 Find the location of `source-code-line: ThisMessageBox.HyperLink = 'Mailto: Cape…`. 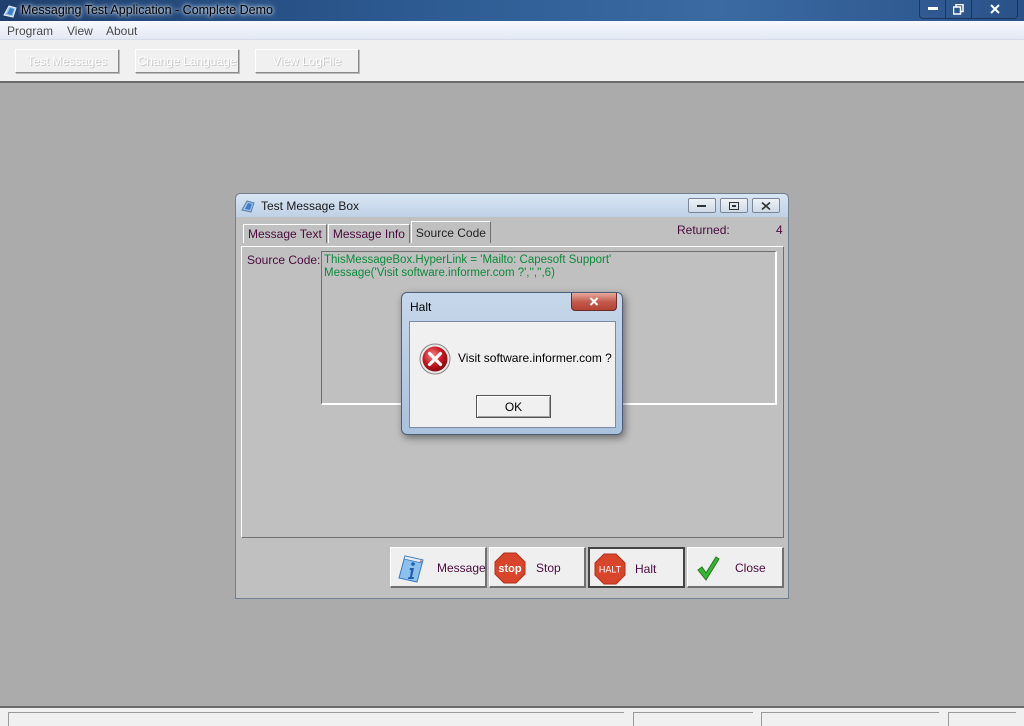

source-code-line: ThisMessageBox.HyperLink = 'Mailto: Cape… is located at coordinates (468, 260).